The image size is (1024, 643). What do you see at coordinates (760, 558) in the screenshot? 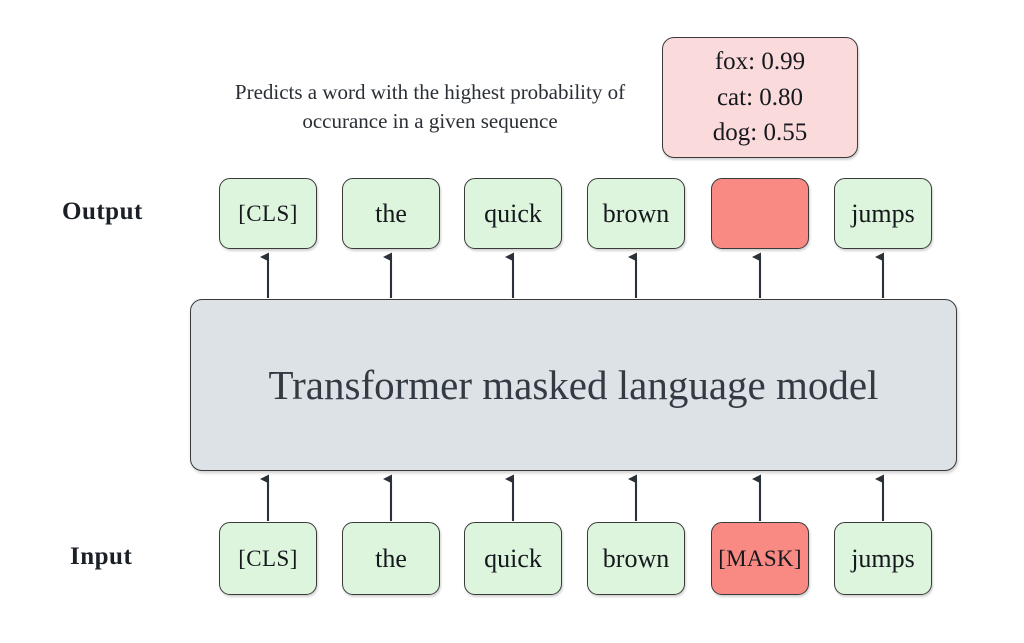
I see `input-token-4-mask: [MASK]` at bounding box center [760, 558].